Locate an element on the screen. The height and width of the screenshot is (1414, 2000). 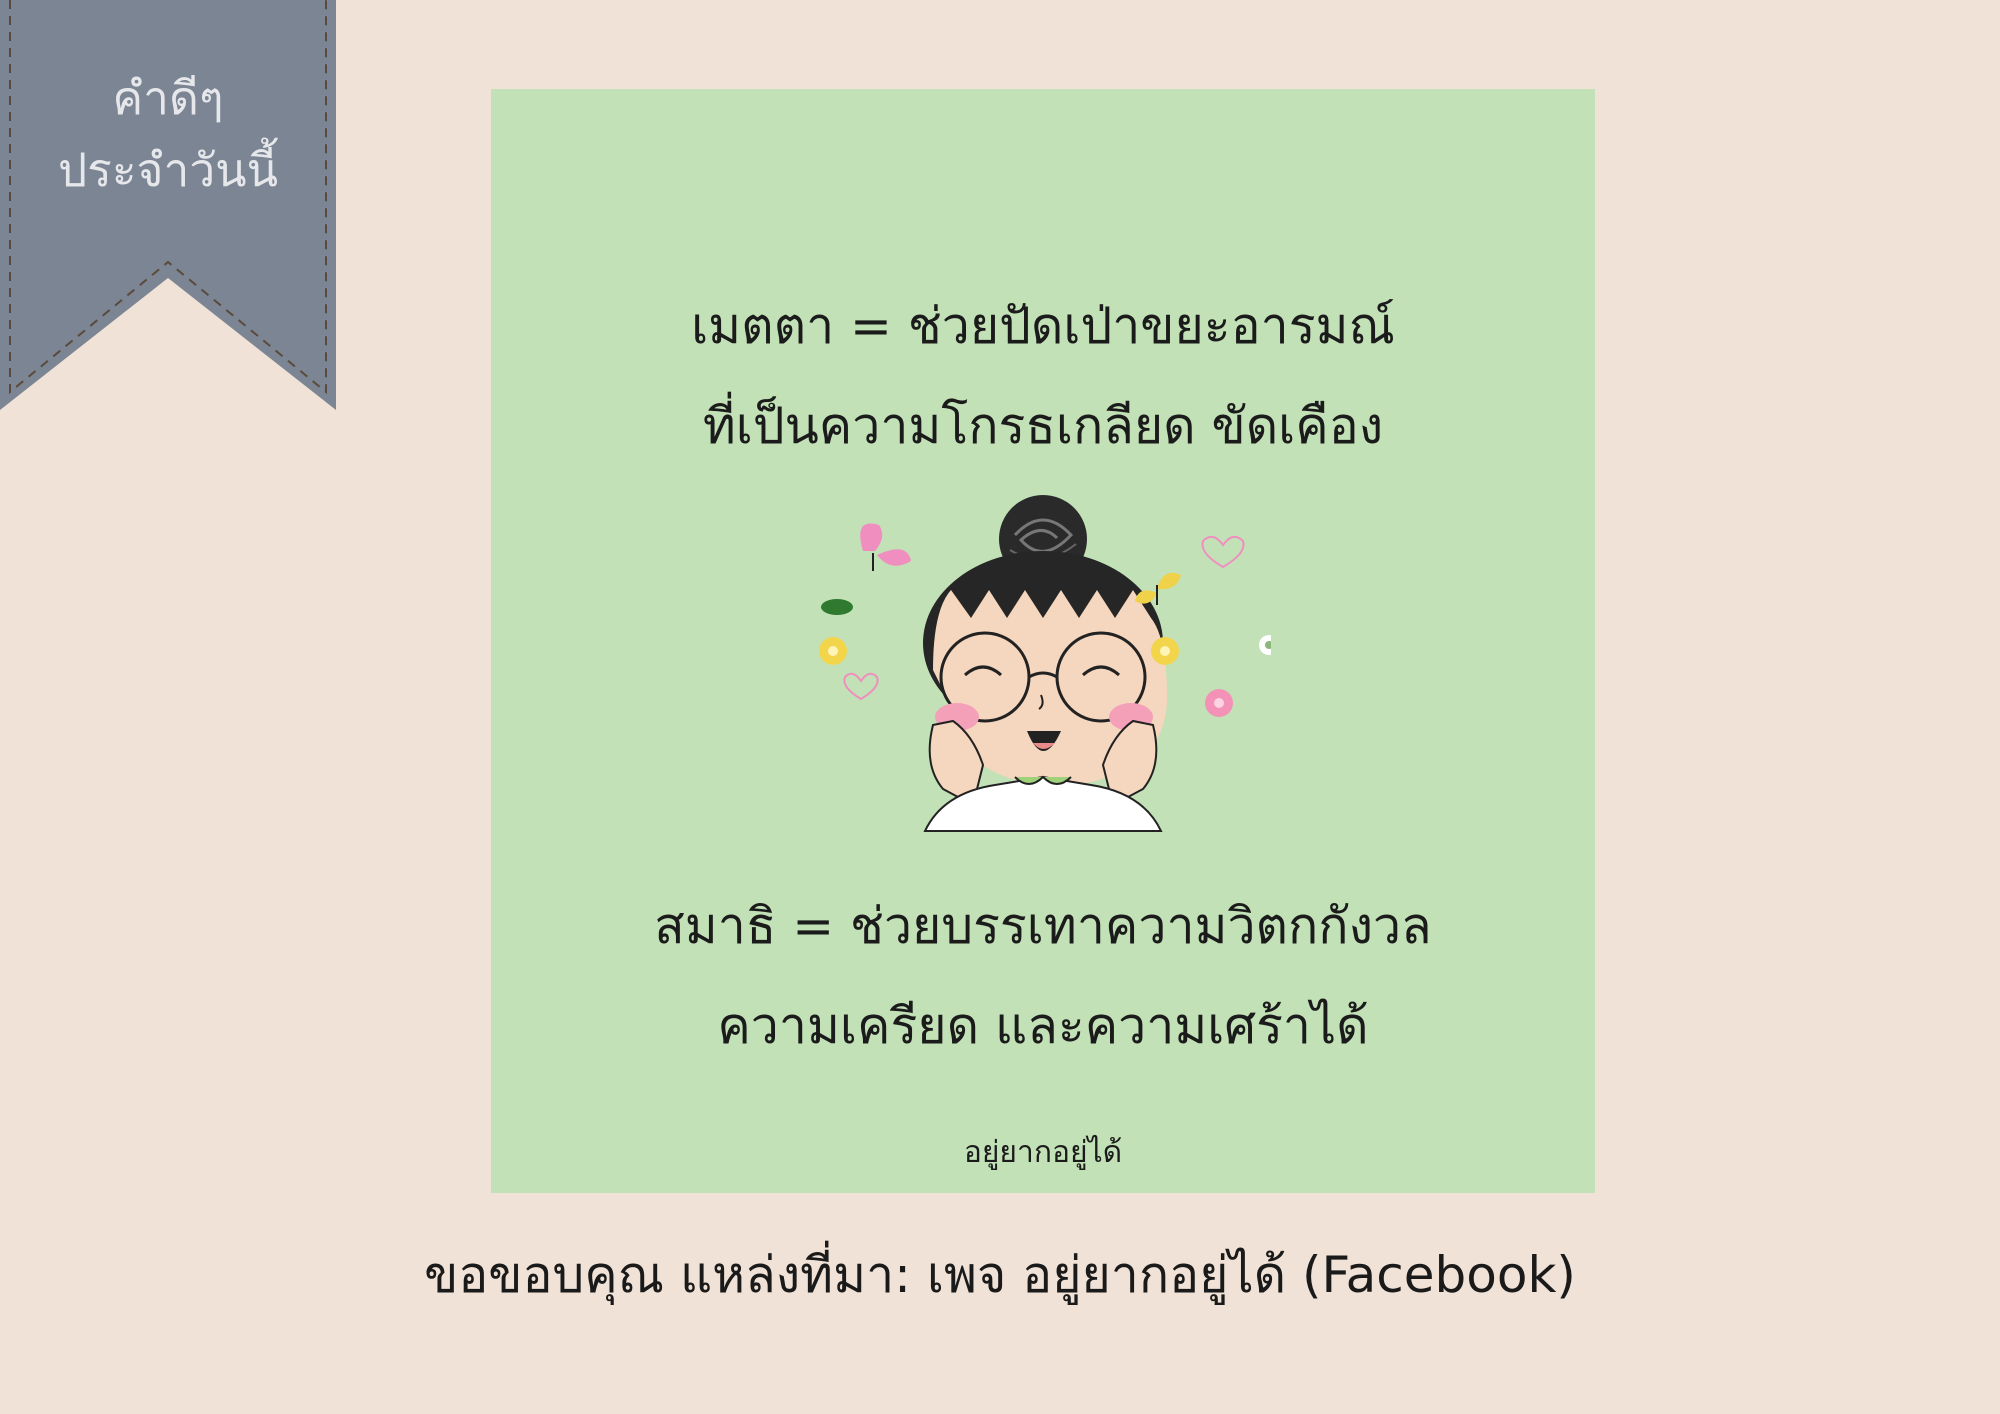
ribbon-line-1: คำดีๆ is located at coordinates (168, 98).